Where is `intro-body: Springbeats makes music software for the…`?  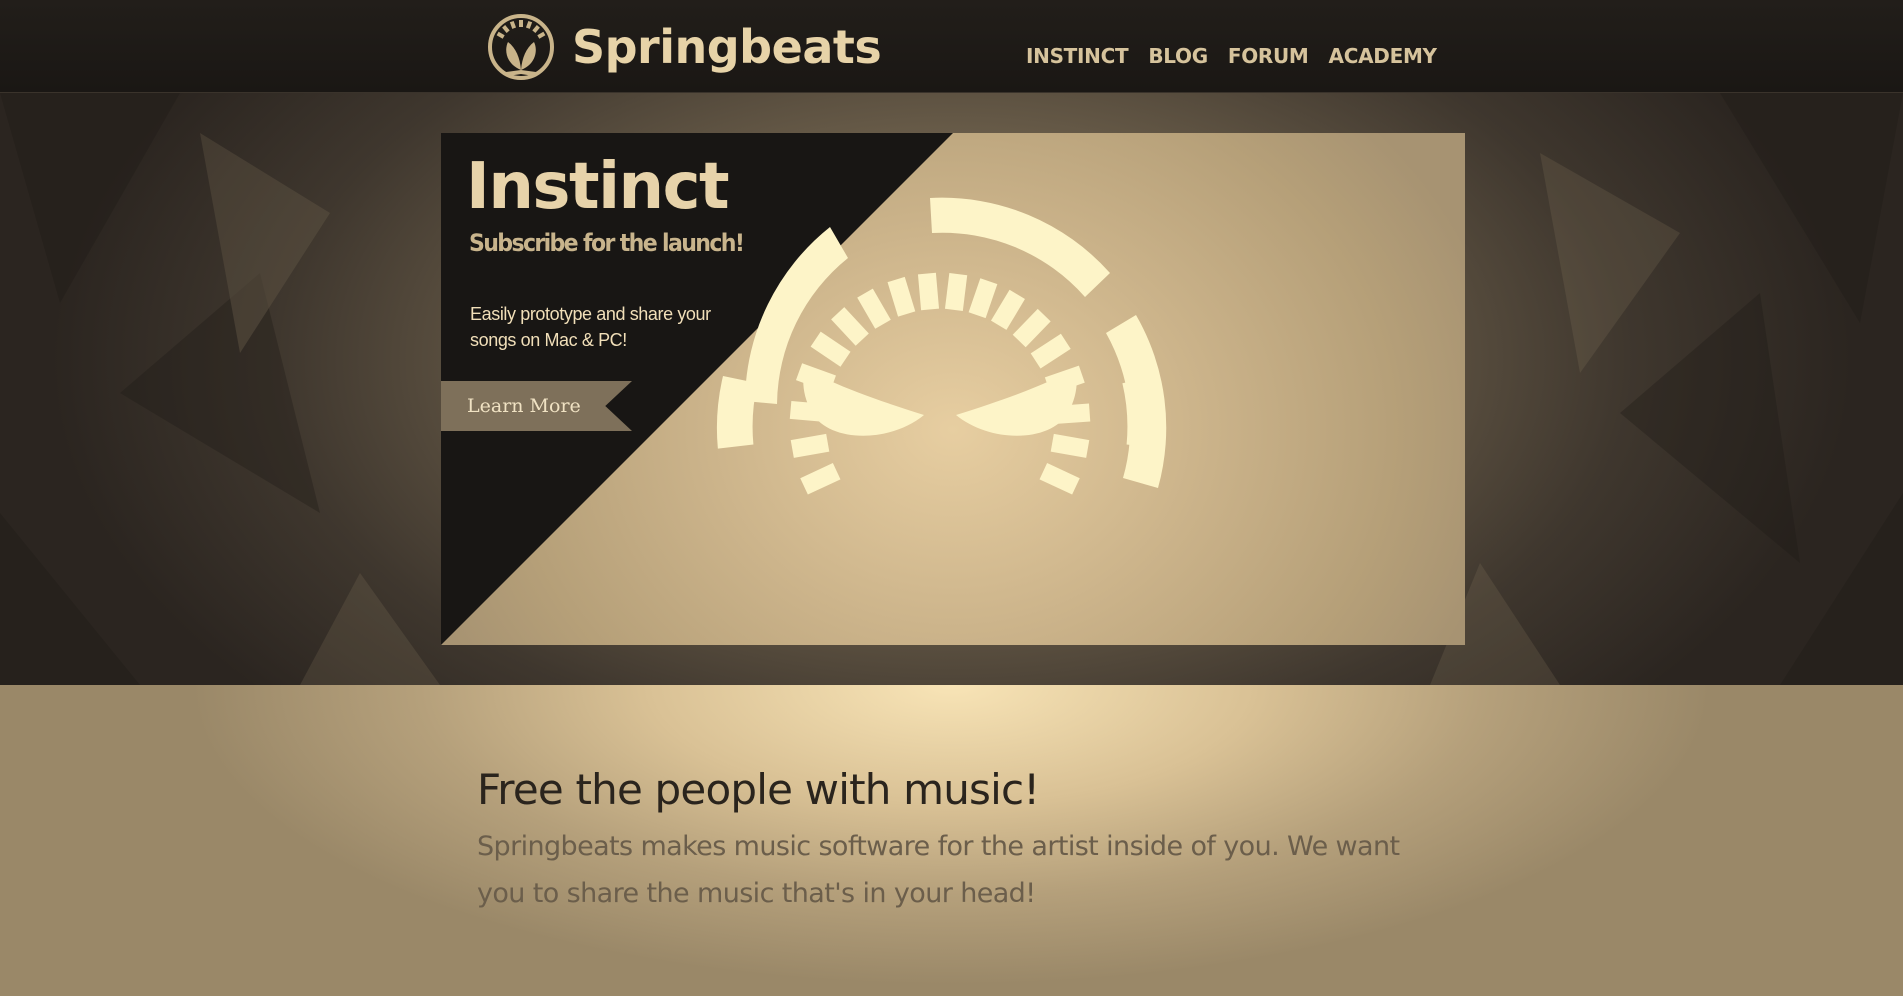 intro-body: Springbeats makes music software for the… is located at coordinates (938, 870).